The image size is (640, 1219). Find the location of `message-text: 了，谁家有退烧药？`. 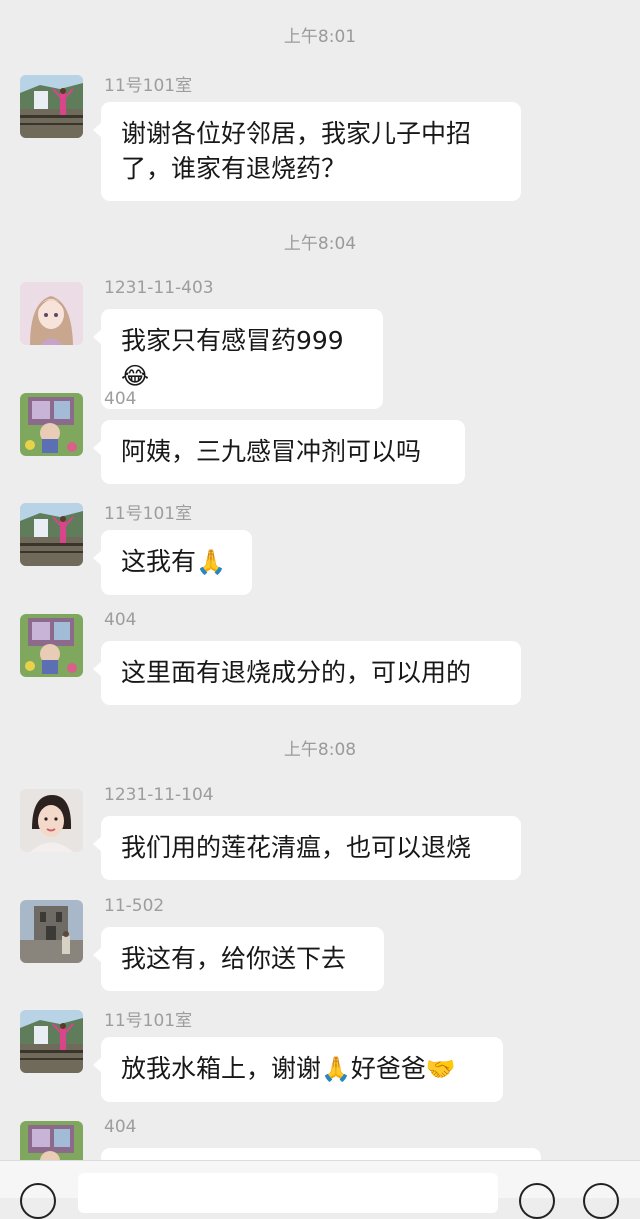

message-text: 了，谁家有退烧药？ is located at coordinates (234, 168).